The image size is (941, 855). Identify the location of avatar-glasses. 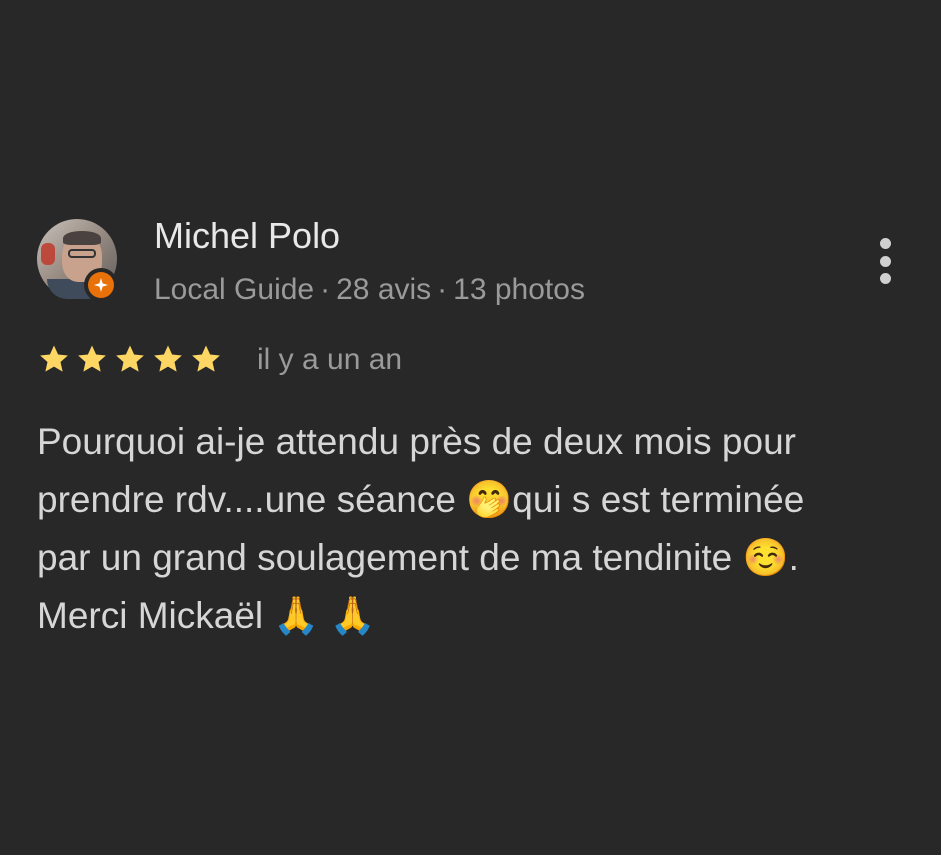
(82, 253).